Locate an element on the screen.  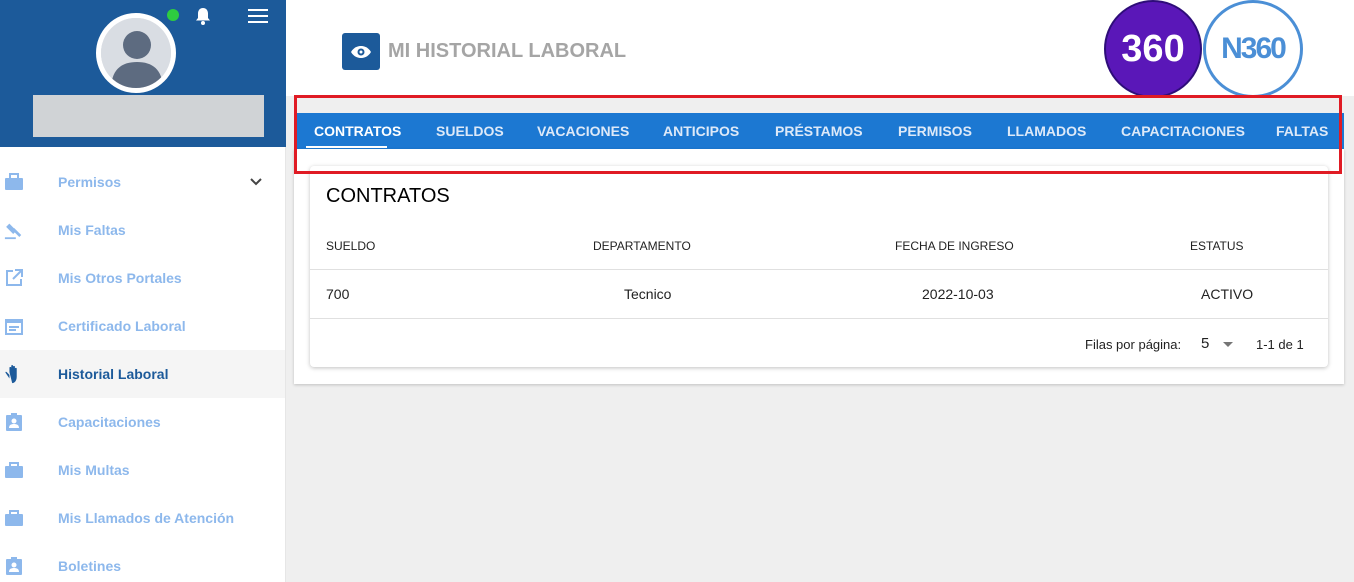
tab-faltas: FALTAS is located at coordinates (1302, 131).